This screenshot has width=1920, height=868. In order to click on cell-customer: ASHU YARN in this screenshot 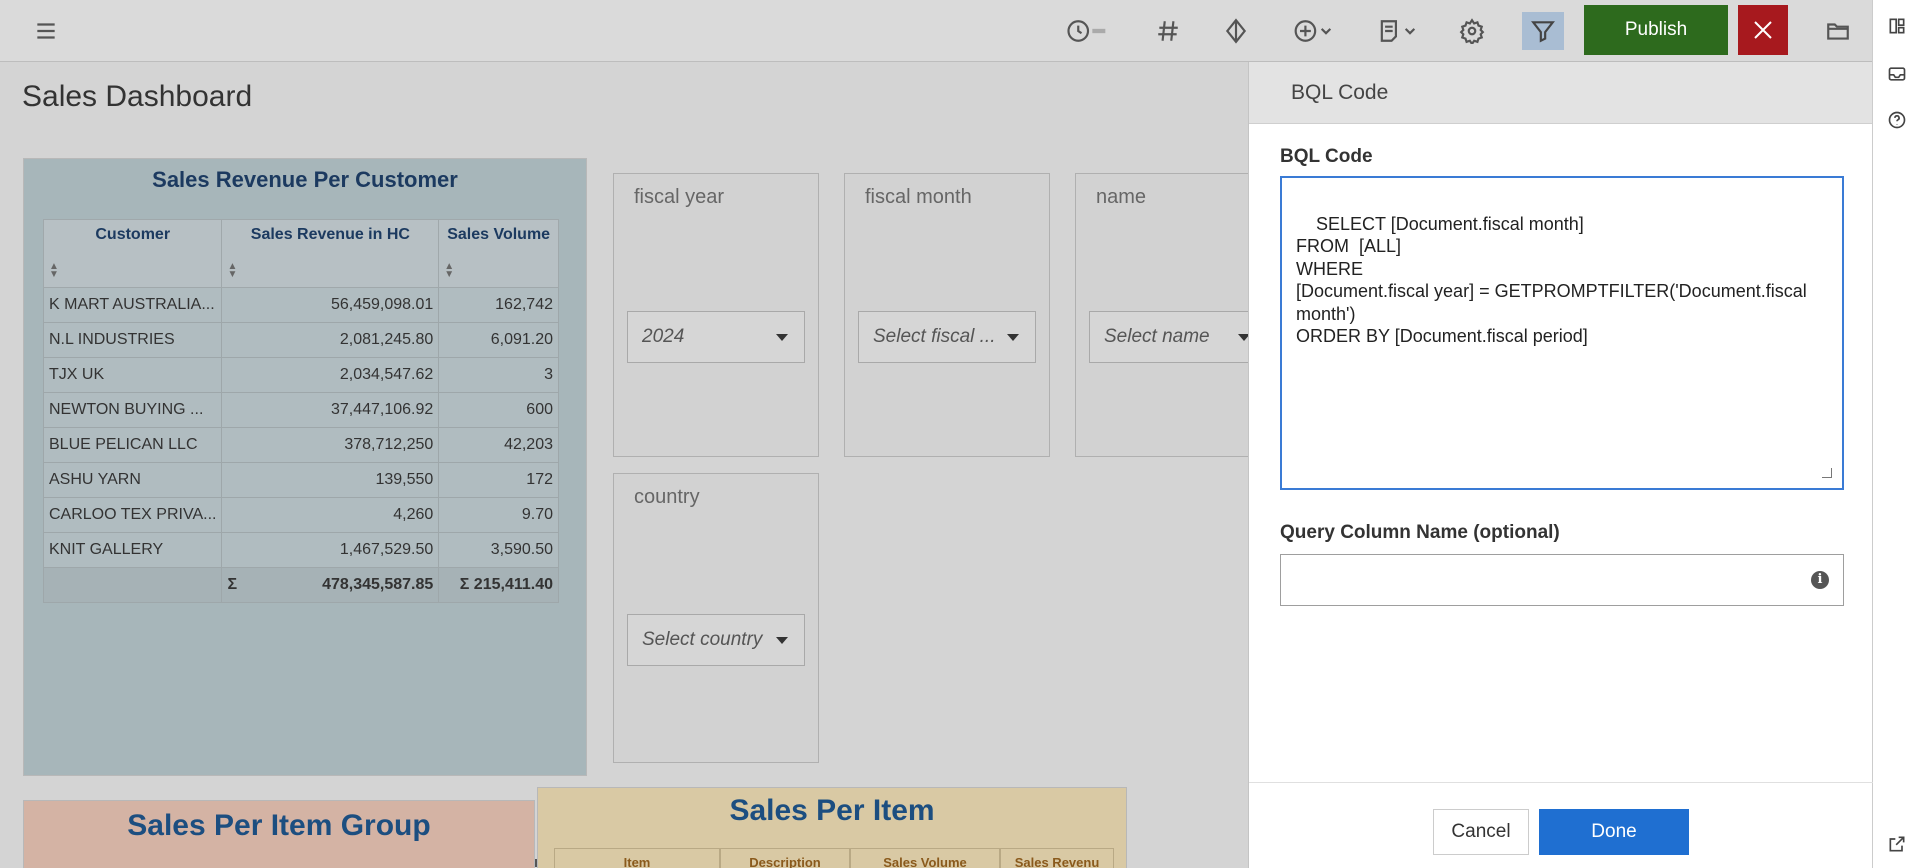, I will do `click(132, 480)`.